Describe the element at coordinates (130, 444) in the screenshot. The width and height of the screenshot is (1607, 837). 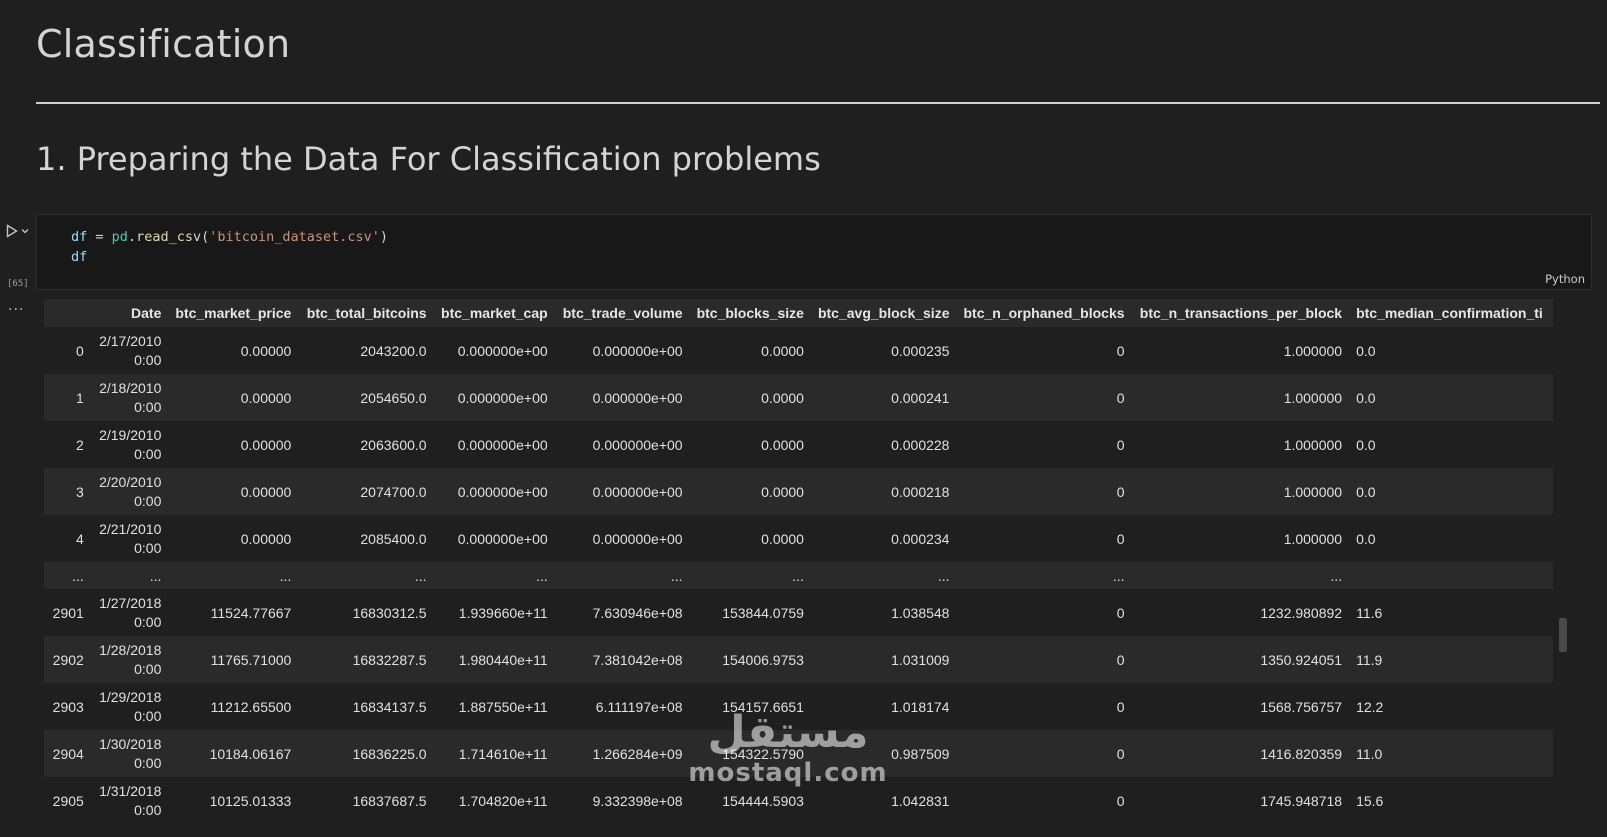
I see `date-cell: 2/19/2010 0:00` at that location.